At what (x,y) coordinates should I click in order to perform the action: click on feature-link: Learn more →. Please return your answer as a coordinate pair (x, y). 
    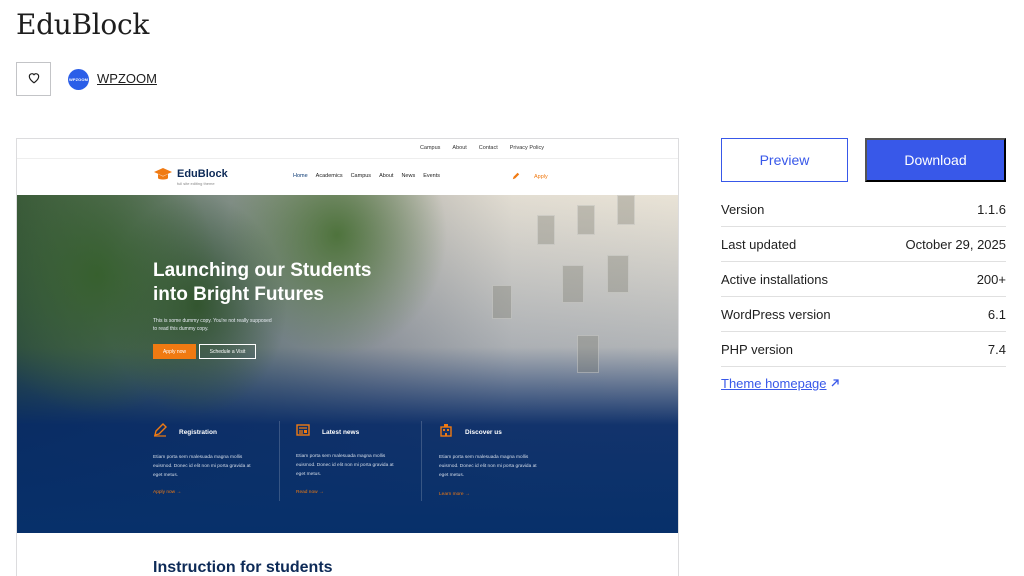
    Looking at the image, I should click on (454, 494).